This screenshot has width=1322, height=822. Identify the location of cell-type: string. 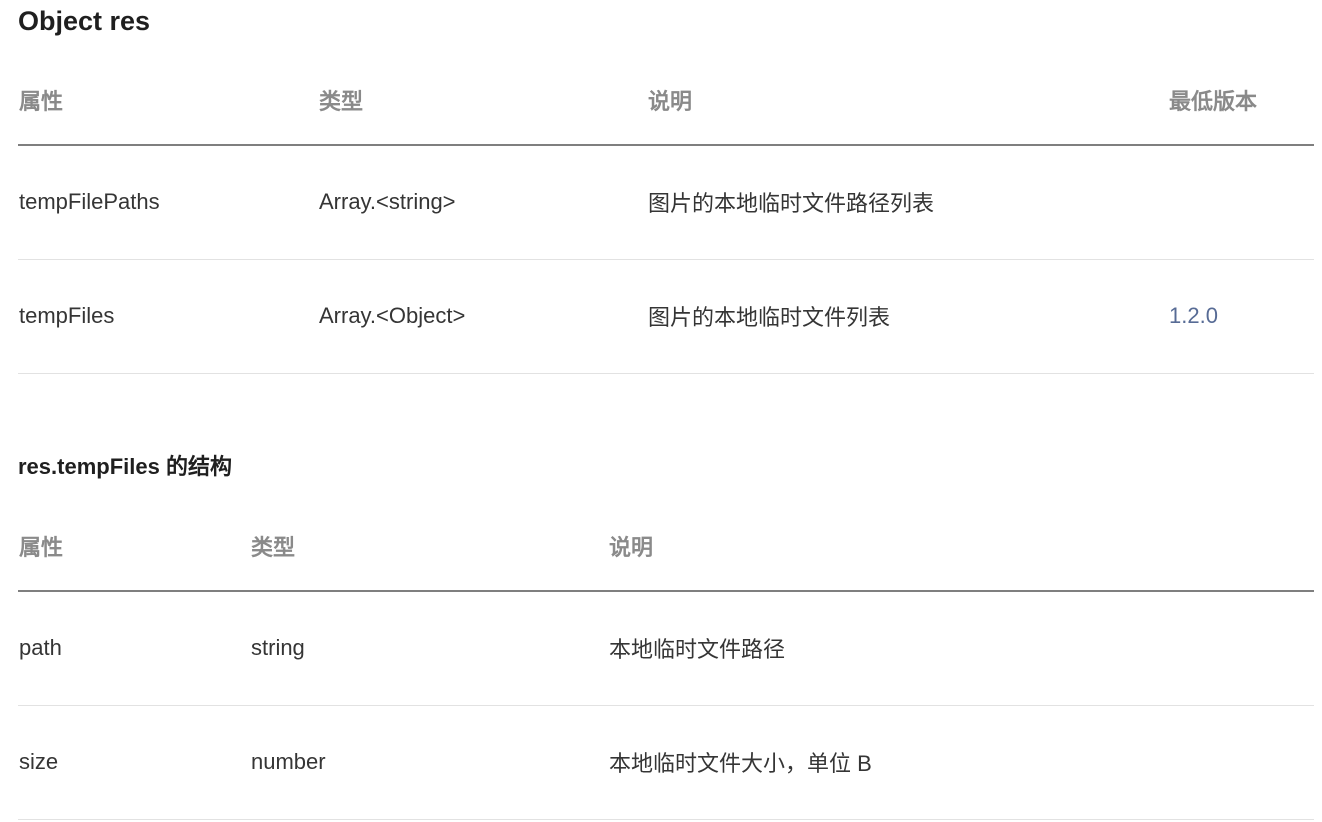
(429, 648).